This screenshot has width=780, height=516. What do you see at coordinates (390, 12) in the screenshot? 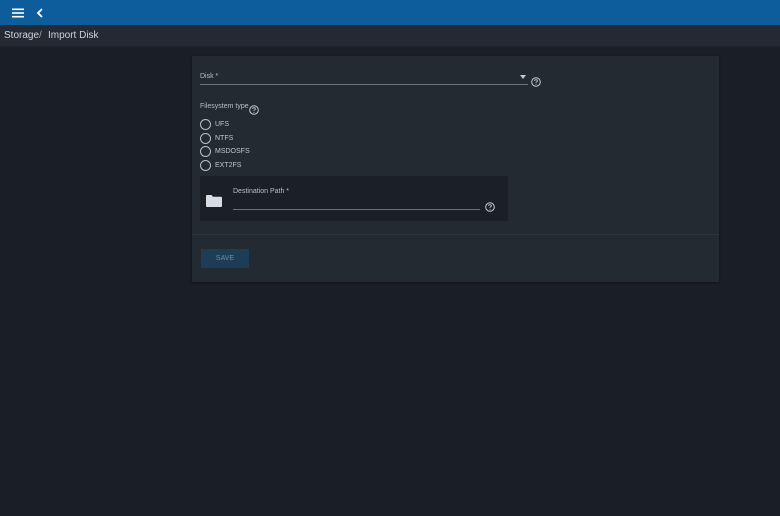
I see `top-toolbar` at bounding box center [390, 12].